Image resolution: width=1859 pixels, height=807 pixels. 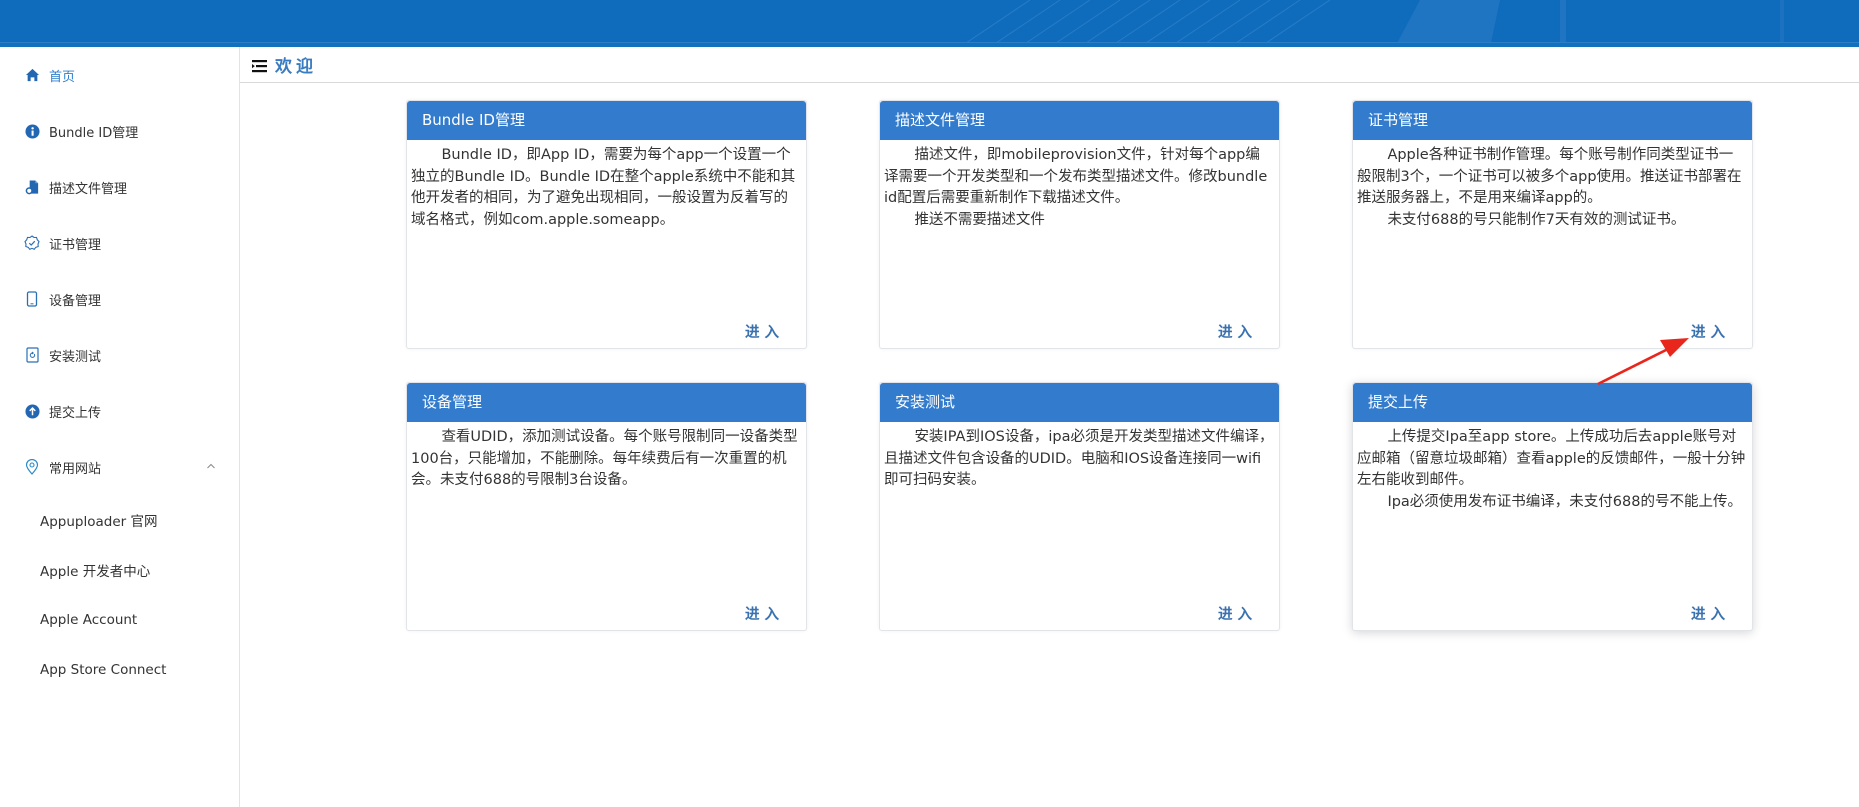 I want to click on install-icon, so click(x=32, y=355).